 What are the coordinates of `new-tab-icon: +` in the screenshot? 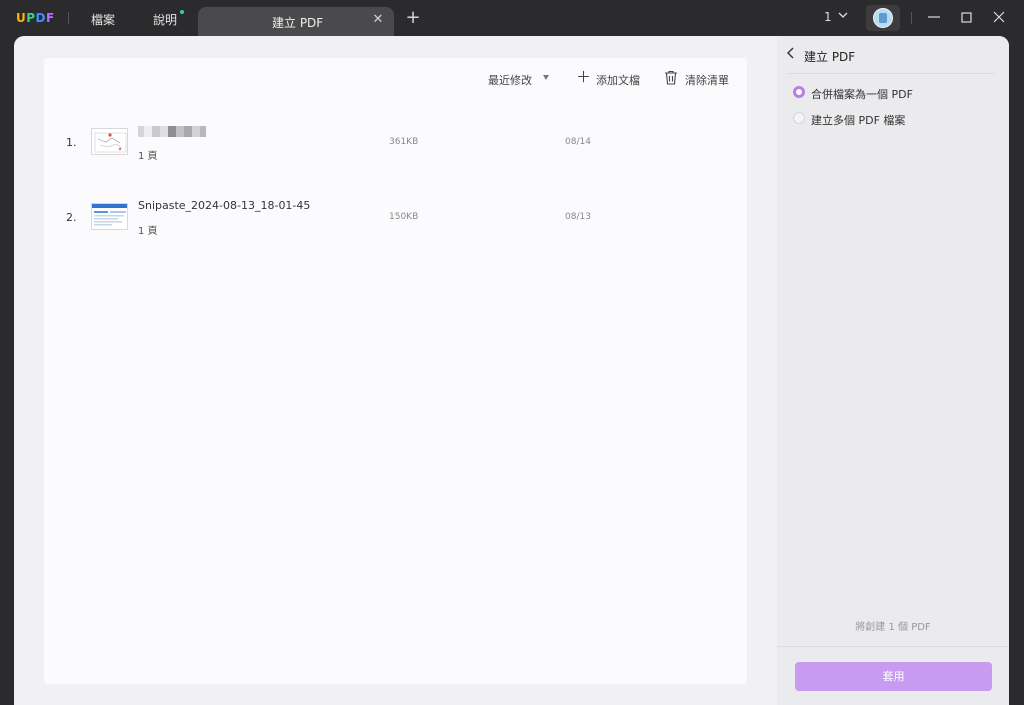 It's located at (413, 18).